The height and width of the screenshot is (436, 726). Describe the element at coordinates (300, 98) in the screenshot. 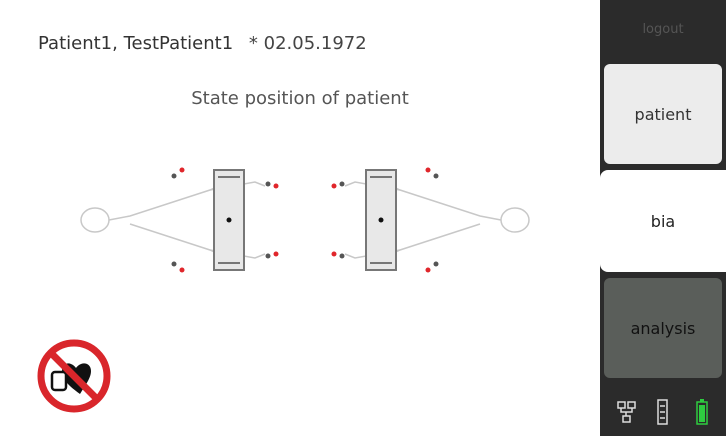

I see `instruction-text: State position of patient` at that location.